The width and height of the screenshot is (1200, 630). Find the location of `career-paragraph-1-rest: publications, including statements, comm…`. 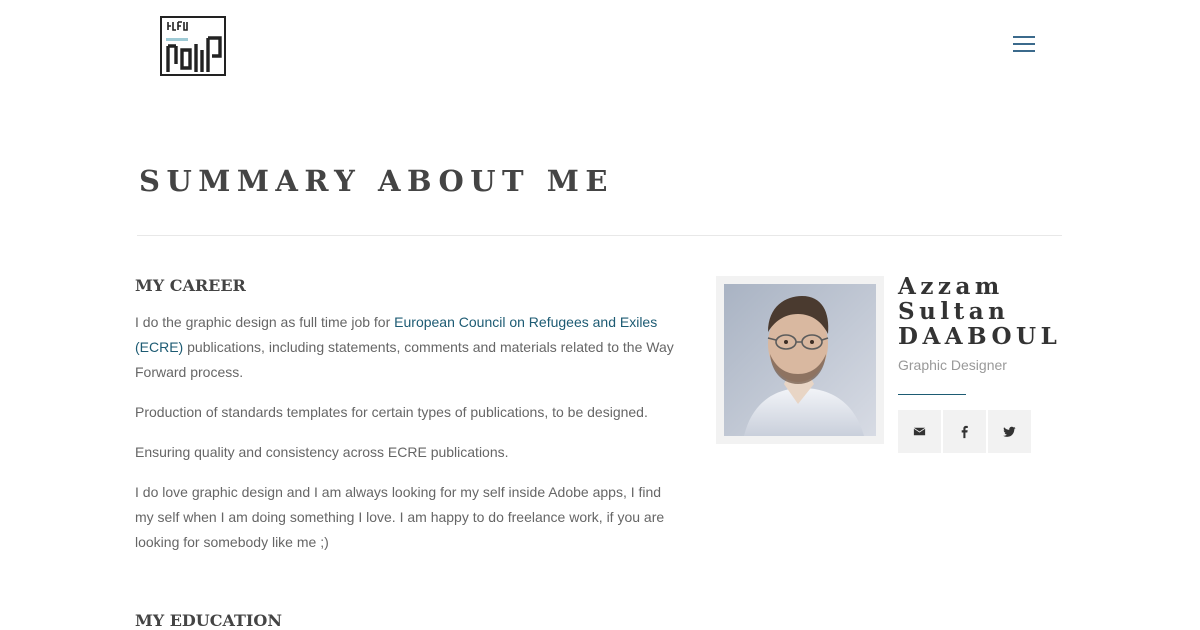

career-paragraph-1-rest: publications, including statements, comm… is located at coordinates (404, 359).